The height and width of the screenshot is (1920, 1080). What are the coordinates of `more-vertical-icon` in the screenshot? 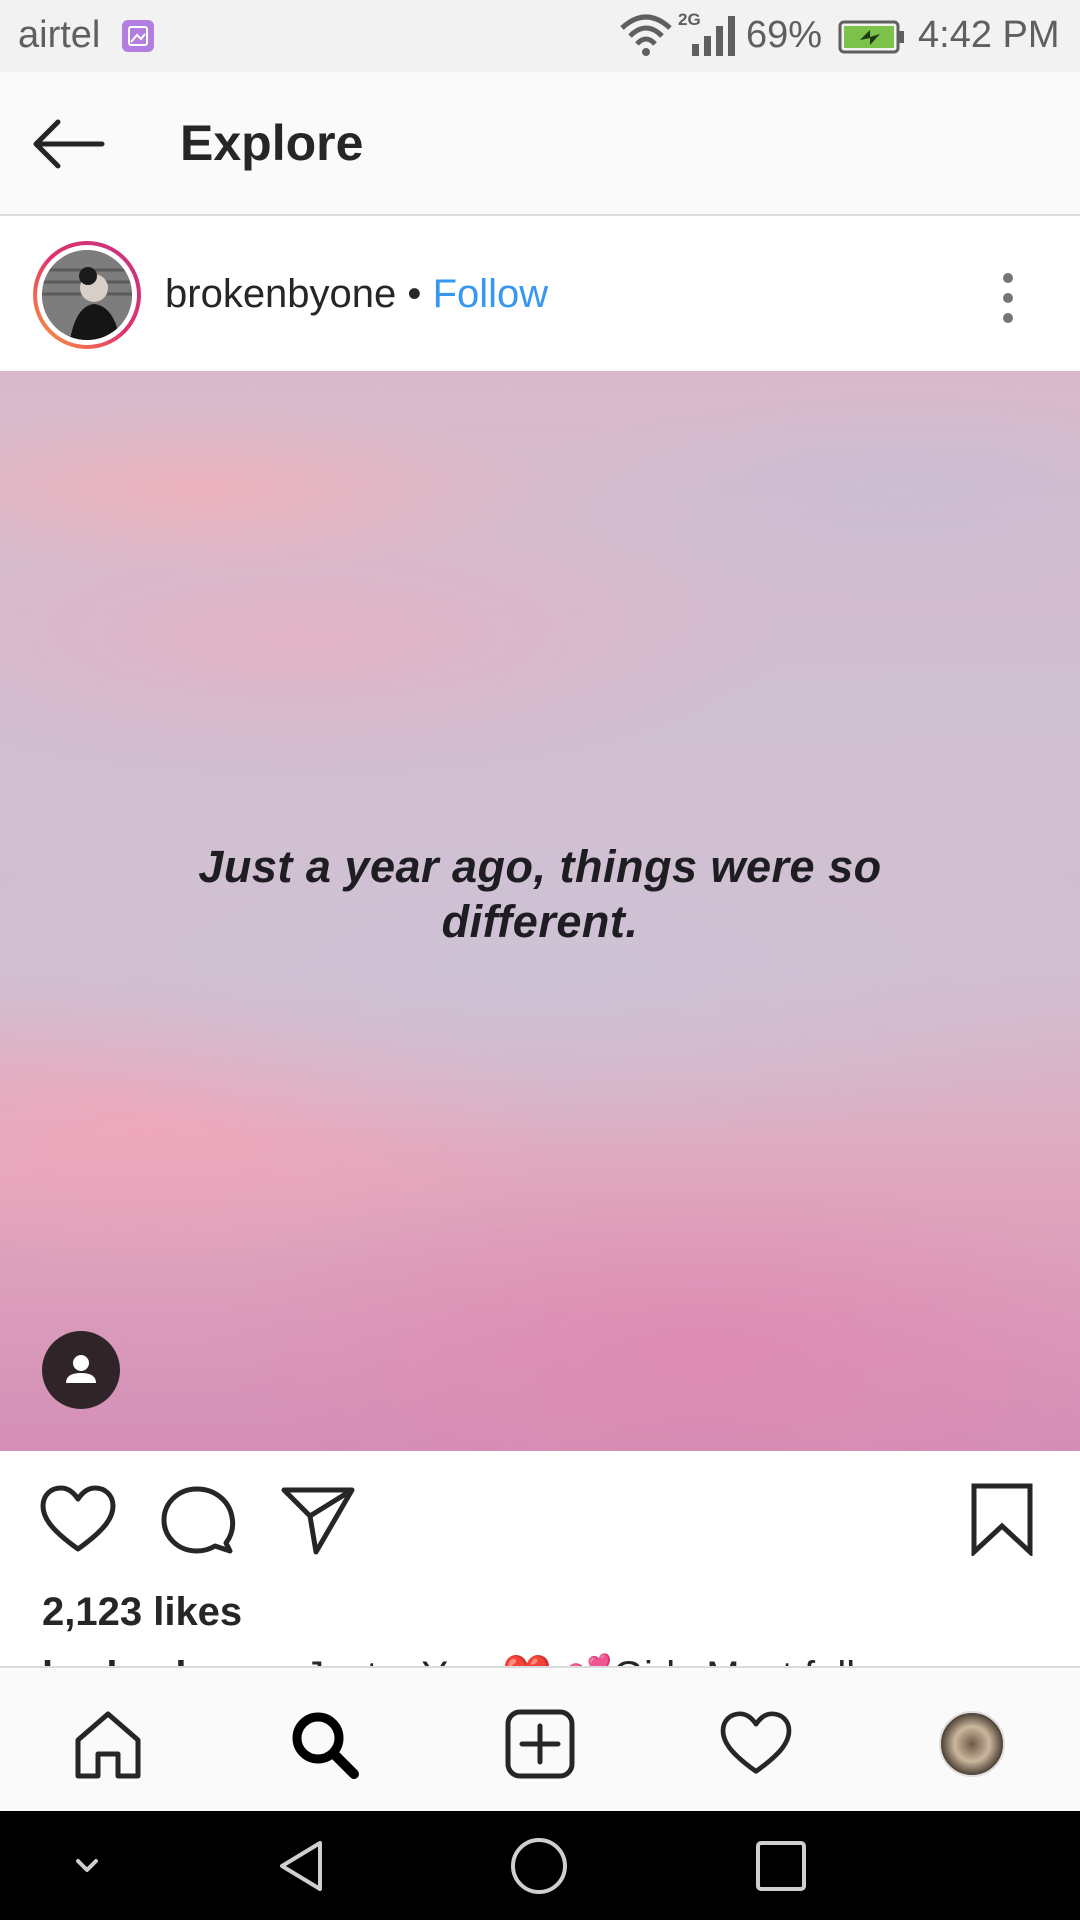 It's located at (1008, 298).